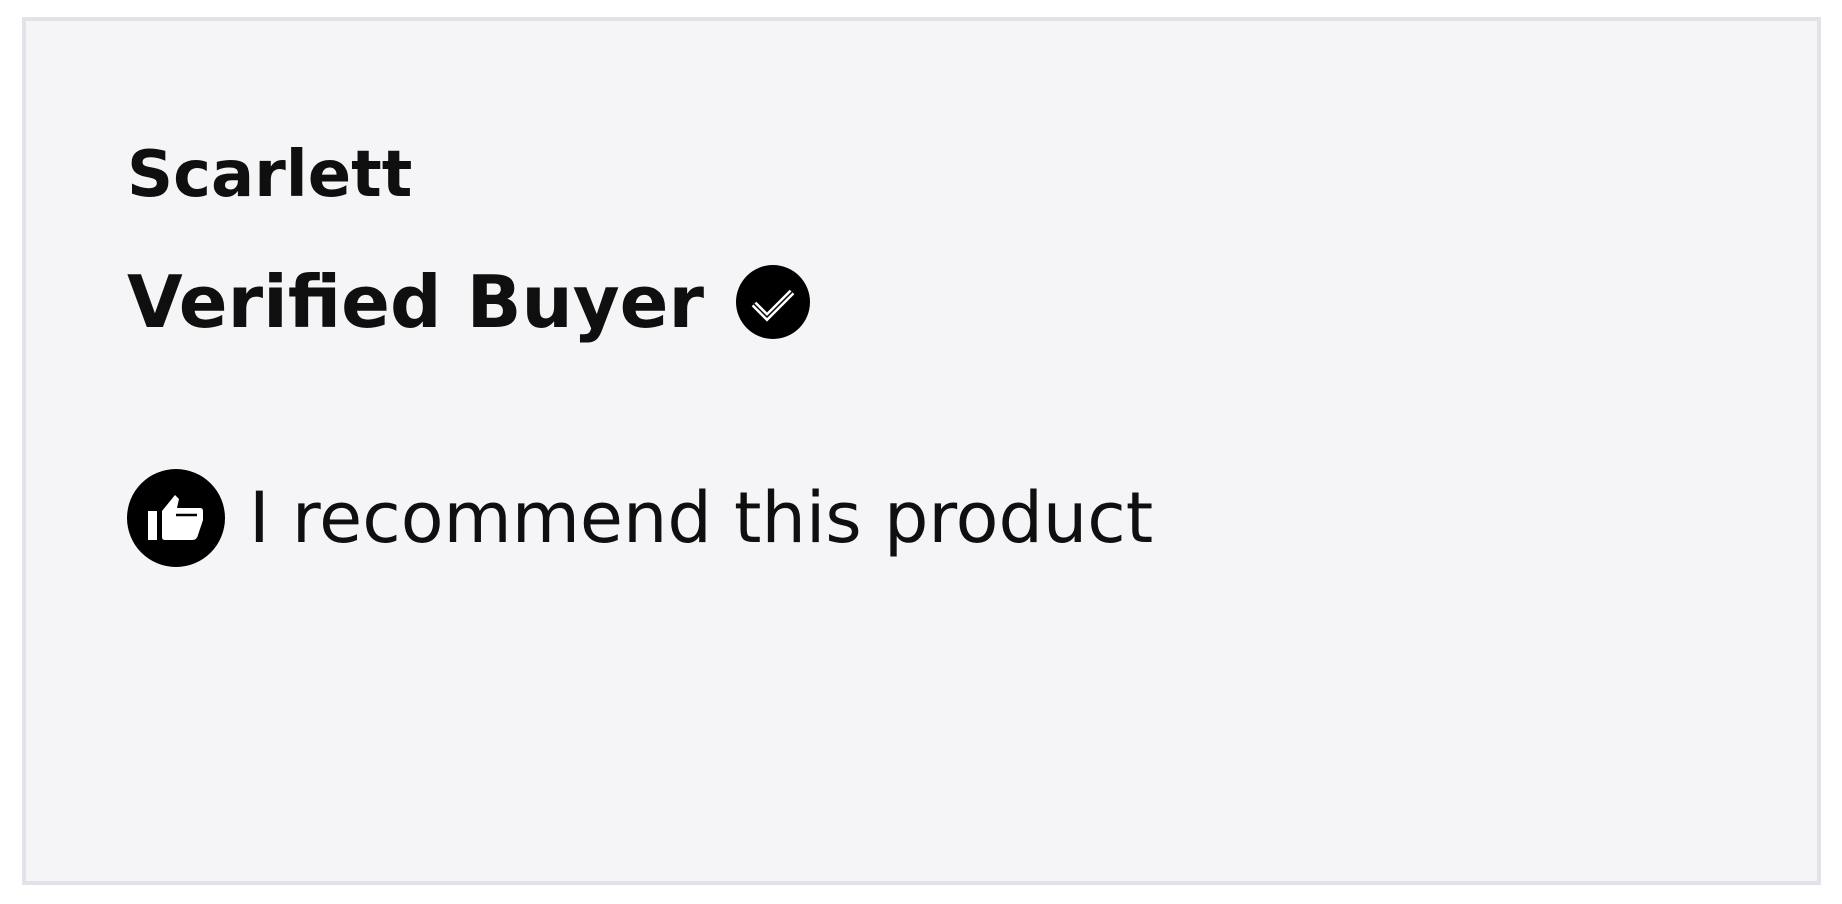 The width and height of the screenshot is (1842, 904). I want to click on verified-buyer-badge: Verified Buyer, so click(469, 302).